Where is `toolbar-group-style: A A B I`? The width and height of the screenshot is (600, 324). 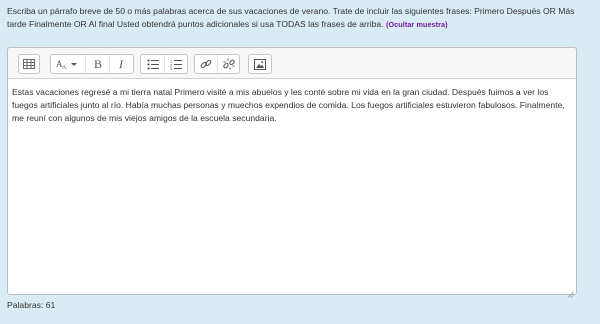 toolbar-group-style: A A B I is located at coordinates (92, 64).